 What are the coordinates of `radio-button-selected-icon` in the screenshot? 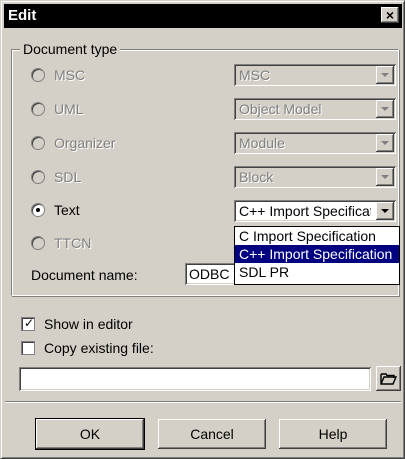 It's located at (38, 210).